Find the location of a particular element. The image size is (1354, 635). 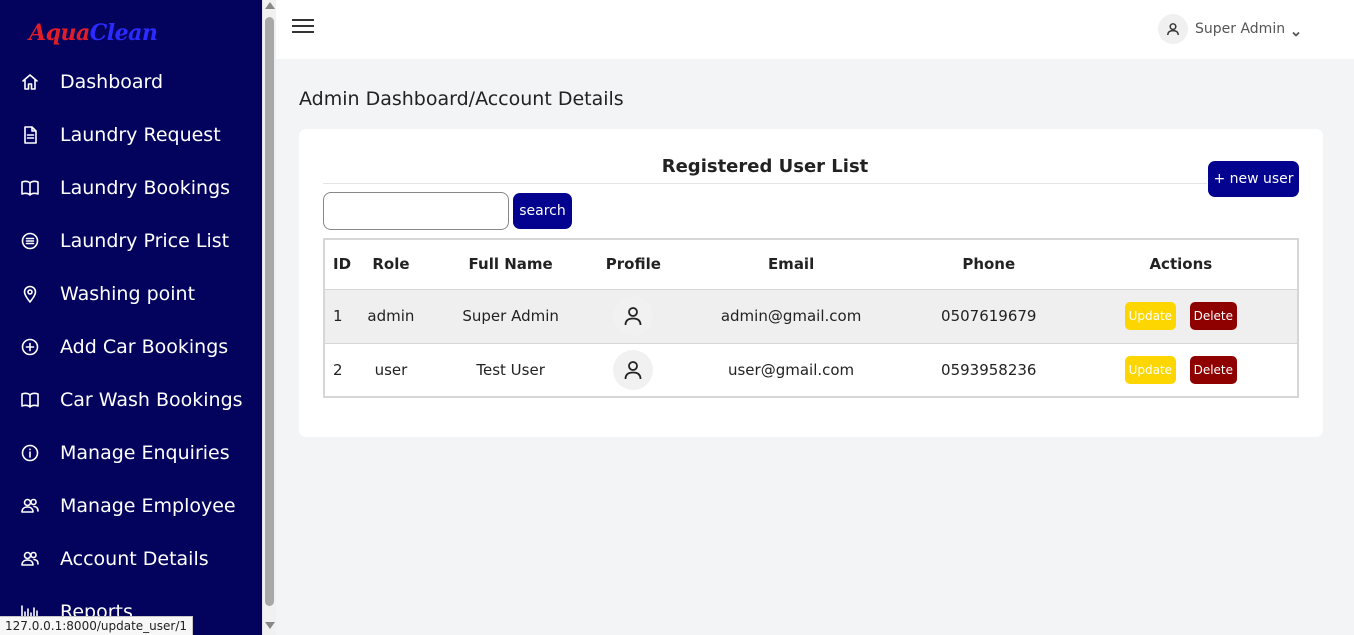

sidebar-item-manage-enquiries: Manage Enquiries is located at coordinates (131, 452).